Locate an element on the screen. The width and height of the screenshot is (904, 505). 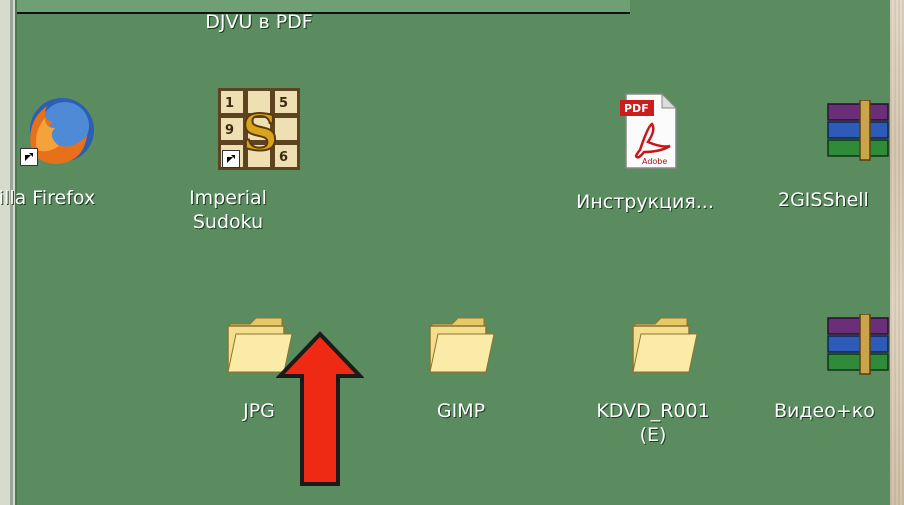
pdf-document-icon: PDF Adobe is located at coordinates (649, 130).